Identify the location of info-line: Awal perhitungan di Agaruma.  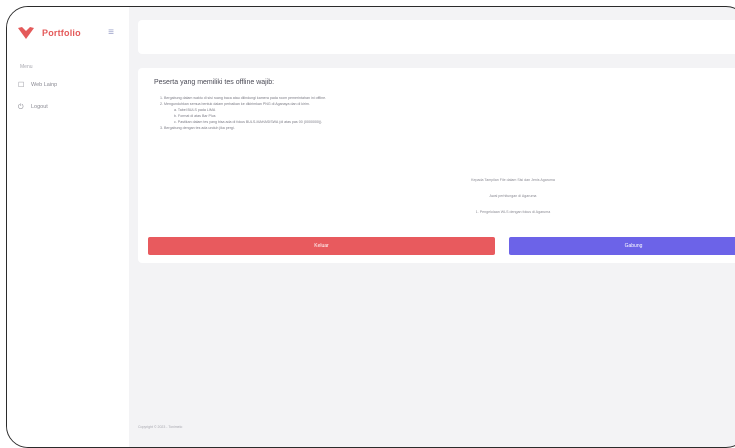
(513, 196).